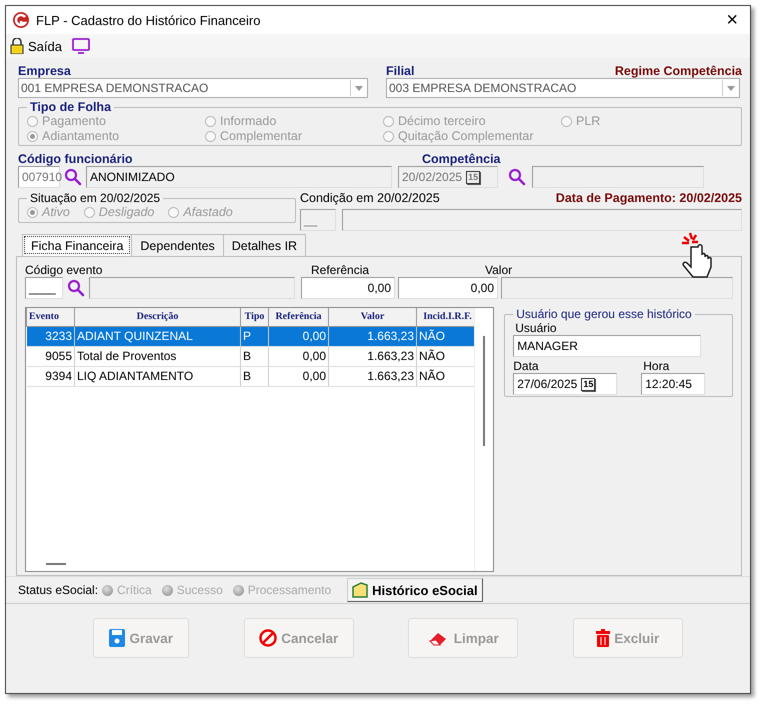  I want to click on branch-dropdown: 003 EMPRESA DEMONSTRACAO, so click(563, 88).